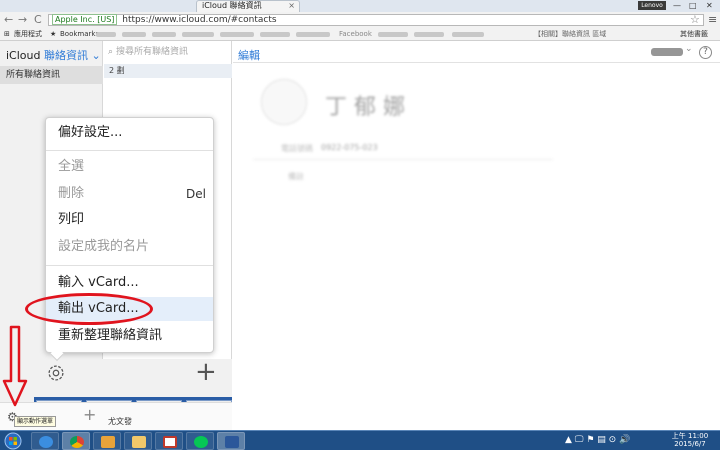 The height and width of the screenshot is (450, 720). I want to click on tab-title: iCloud 聯絡資訊, so click(232, 5).